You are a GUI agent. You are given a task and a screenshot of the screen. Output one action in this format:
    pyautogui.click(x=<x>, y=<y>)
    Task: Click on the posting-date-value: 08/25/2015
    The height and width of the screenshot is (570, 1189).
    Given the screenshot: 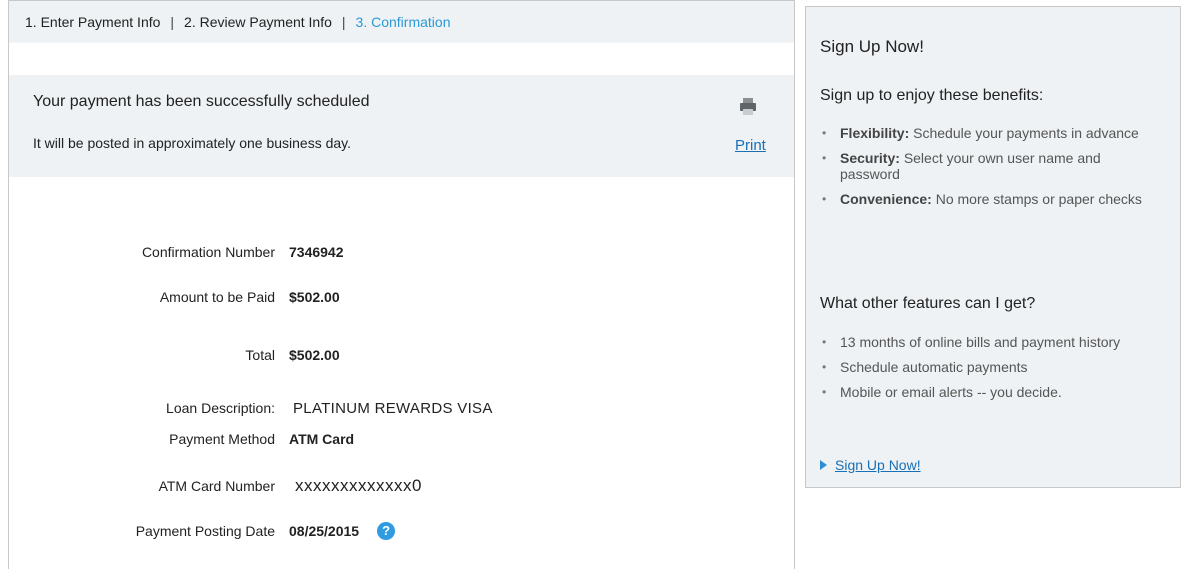 What is the action you would take?
    pyautogui.click(x=324, y=531)
    